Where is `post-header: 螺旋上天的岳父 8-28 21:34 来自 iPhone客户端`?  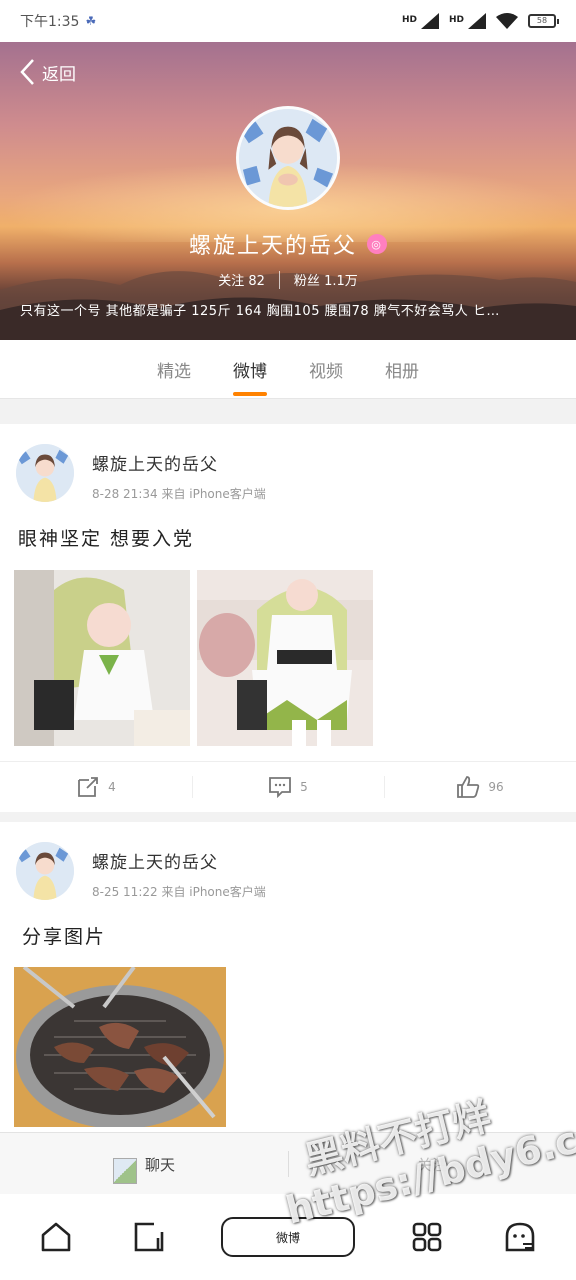 post-header: 螺旋上天的岳父 8-28 21:34 来自 iPhone客户端 is located at coordinates (141, 473).